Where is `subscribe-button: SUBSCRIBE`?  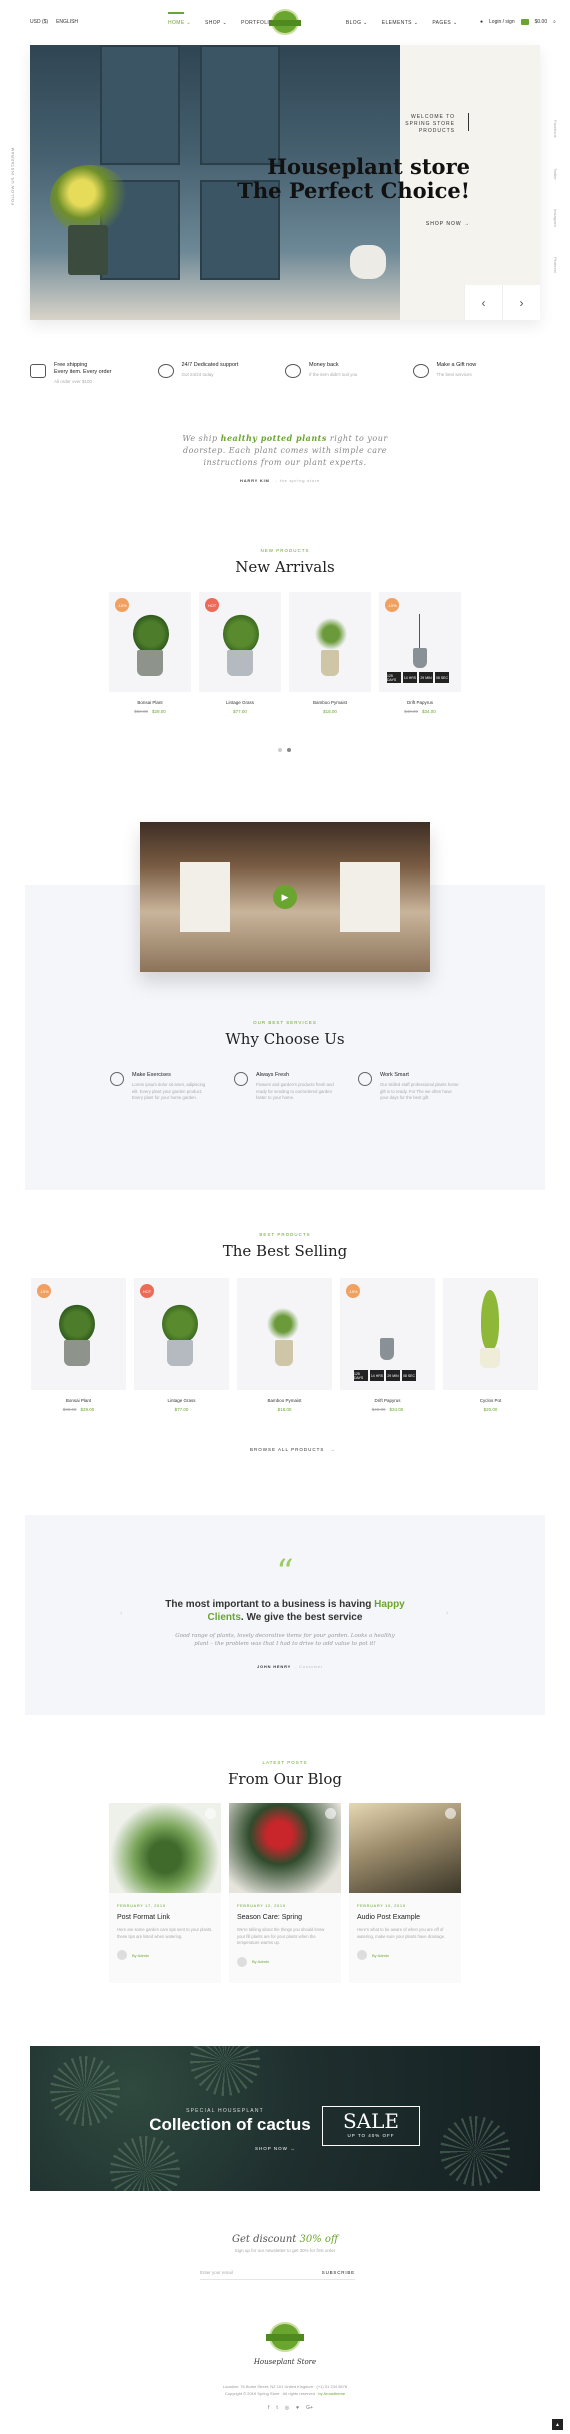 subscribe-button: SUBSCRIBE is located at coordinates (338, 2272).